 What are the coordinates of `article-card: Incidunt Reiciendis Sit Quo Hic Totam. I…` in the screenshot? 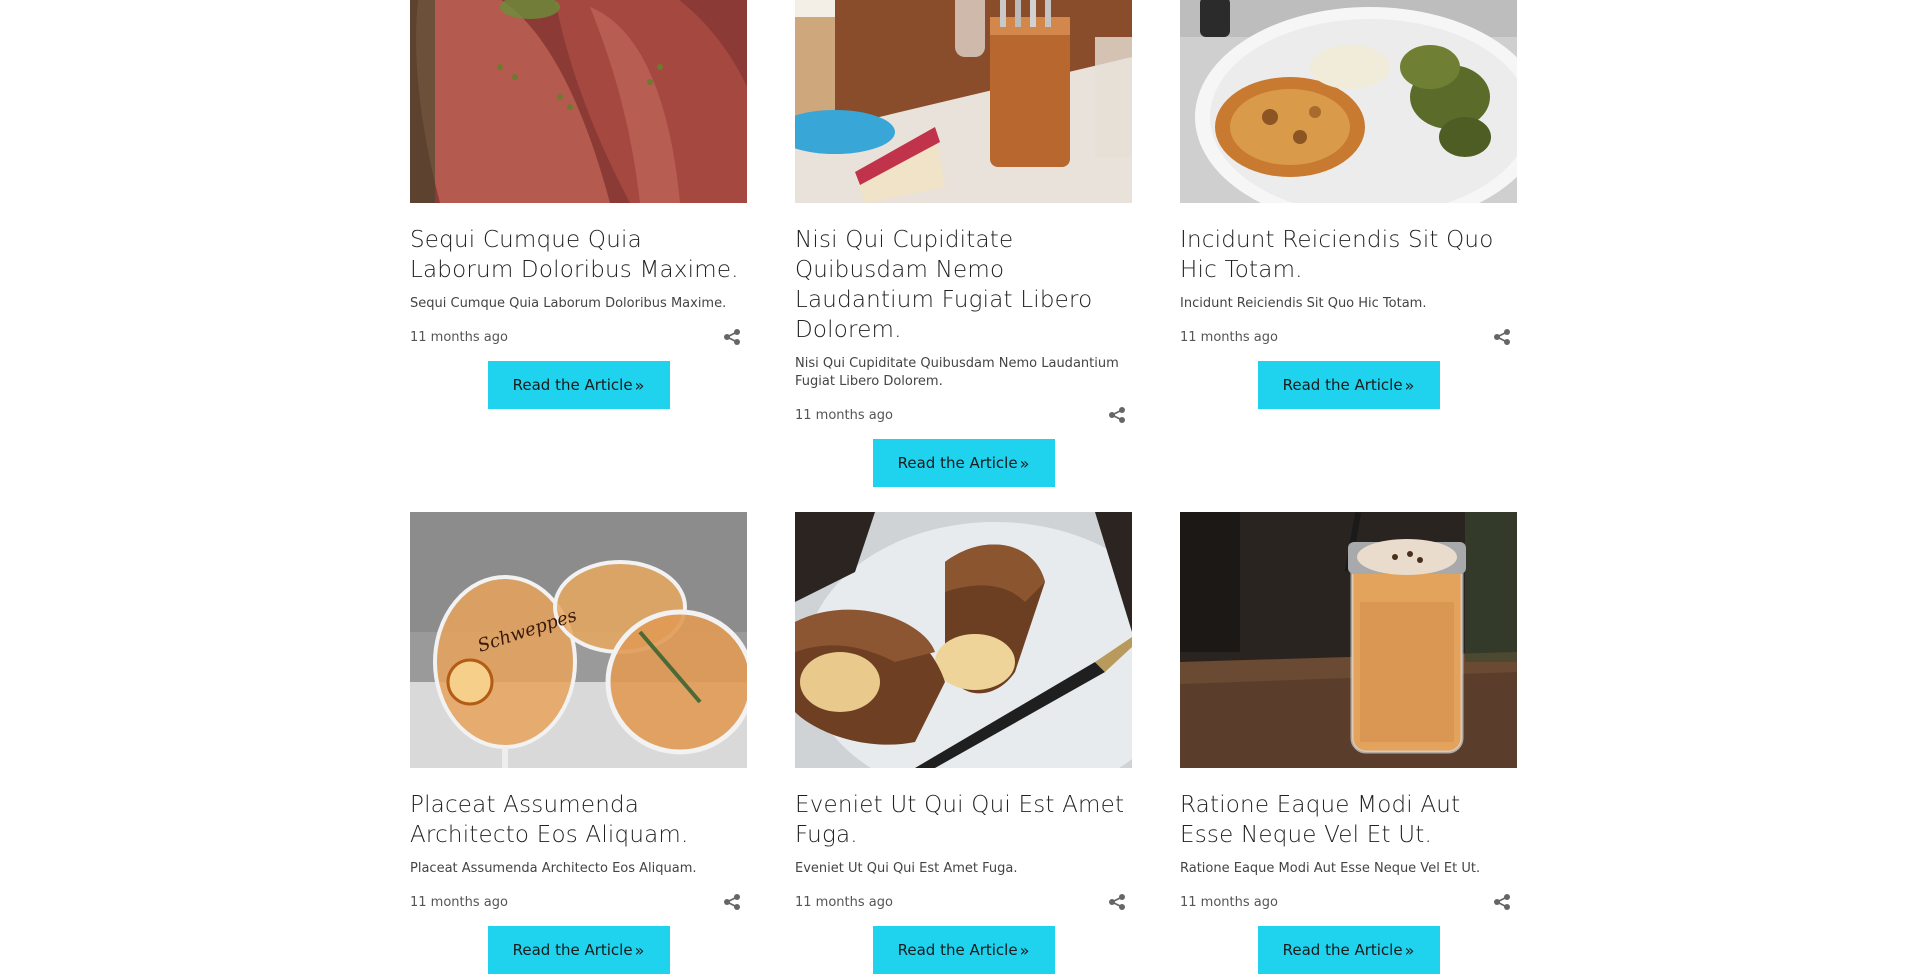 It's located at (1348, 243).